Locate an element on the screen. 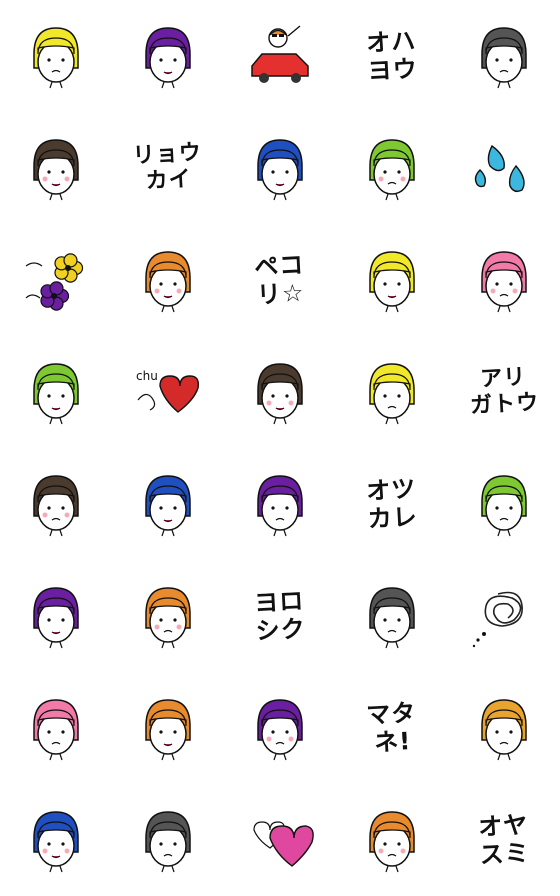 This screenshot has width=560, height=896. sticker-gray-hair-glasses-man is located at coordinates (504, 56).